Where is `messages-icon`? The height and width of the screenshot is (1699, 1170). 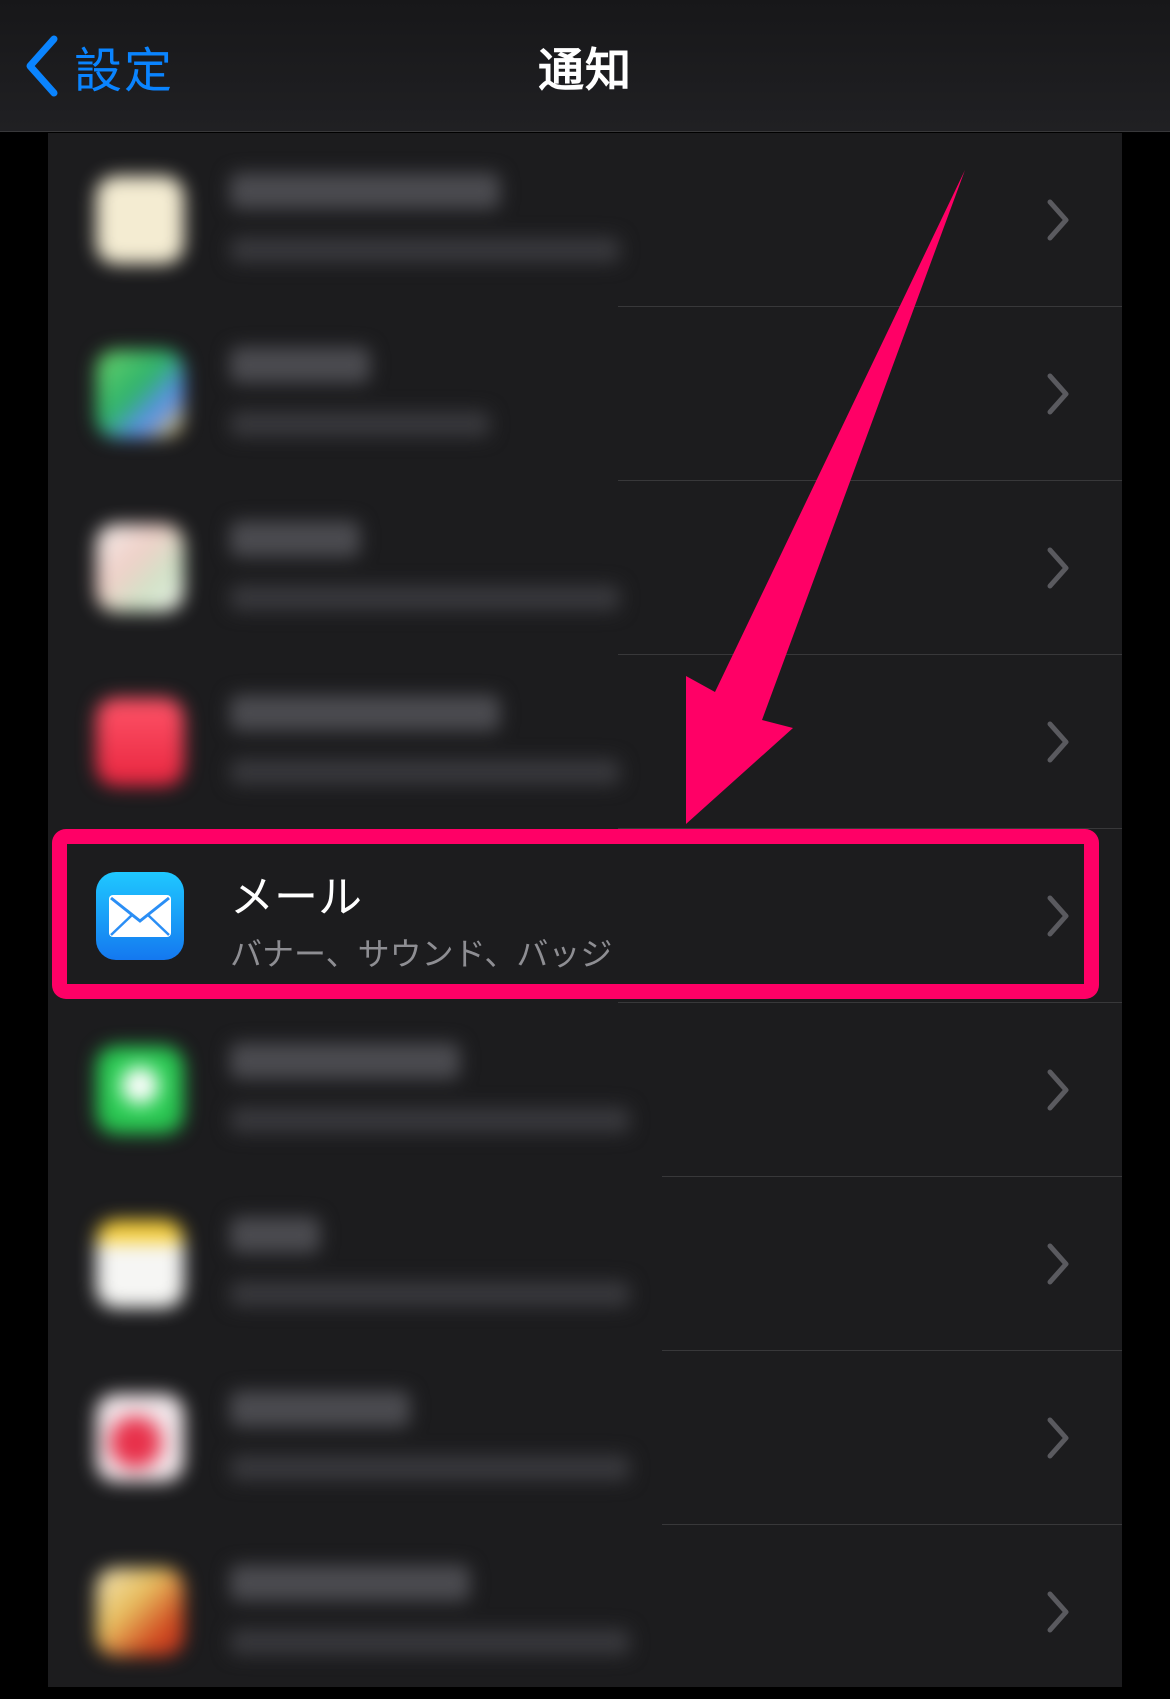
messages-icon is located at coordinates (140, 1090).